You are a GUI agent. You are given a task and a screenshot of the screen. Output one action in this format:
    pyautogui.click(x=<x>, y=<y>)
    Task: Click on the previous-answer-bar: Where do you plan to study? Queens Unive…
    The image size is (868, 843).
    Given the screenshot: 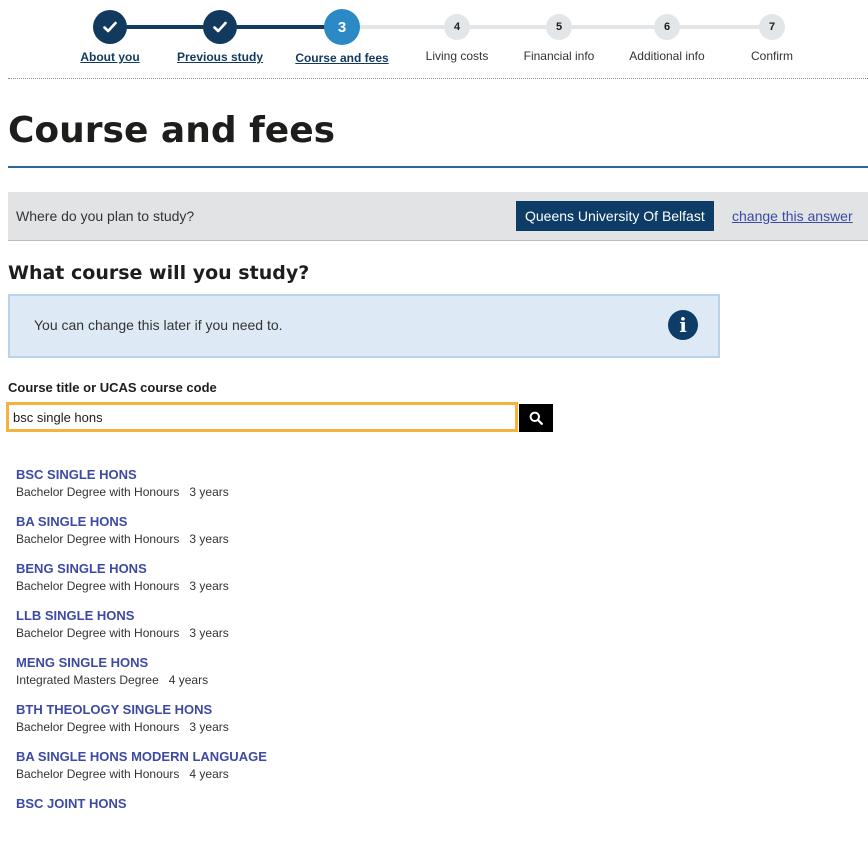 What is the action you would take?
    pyautogui.click(x=438, y=216)
    